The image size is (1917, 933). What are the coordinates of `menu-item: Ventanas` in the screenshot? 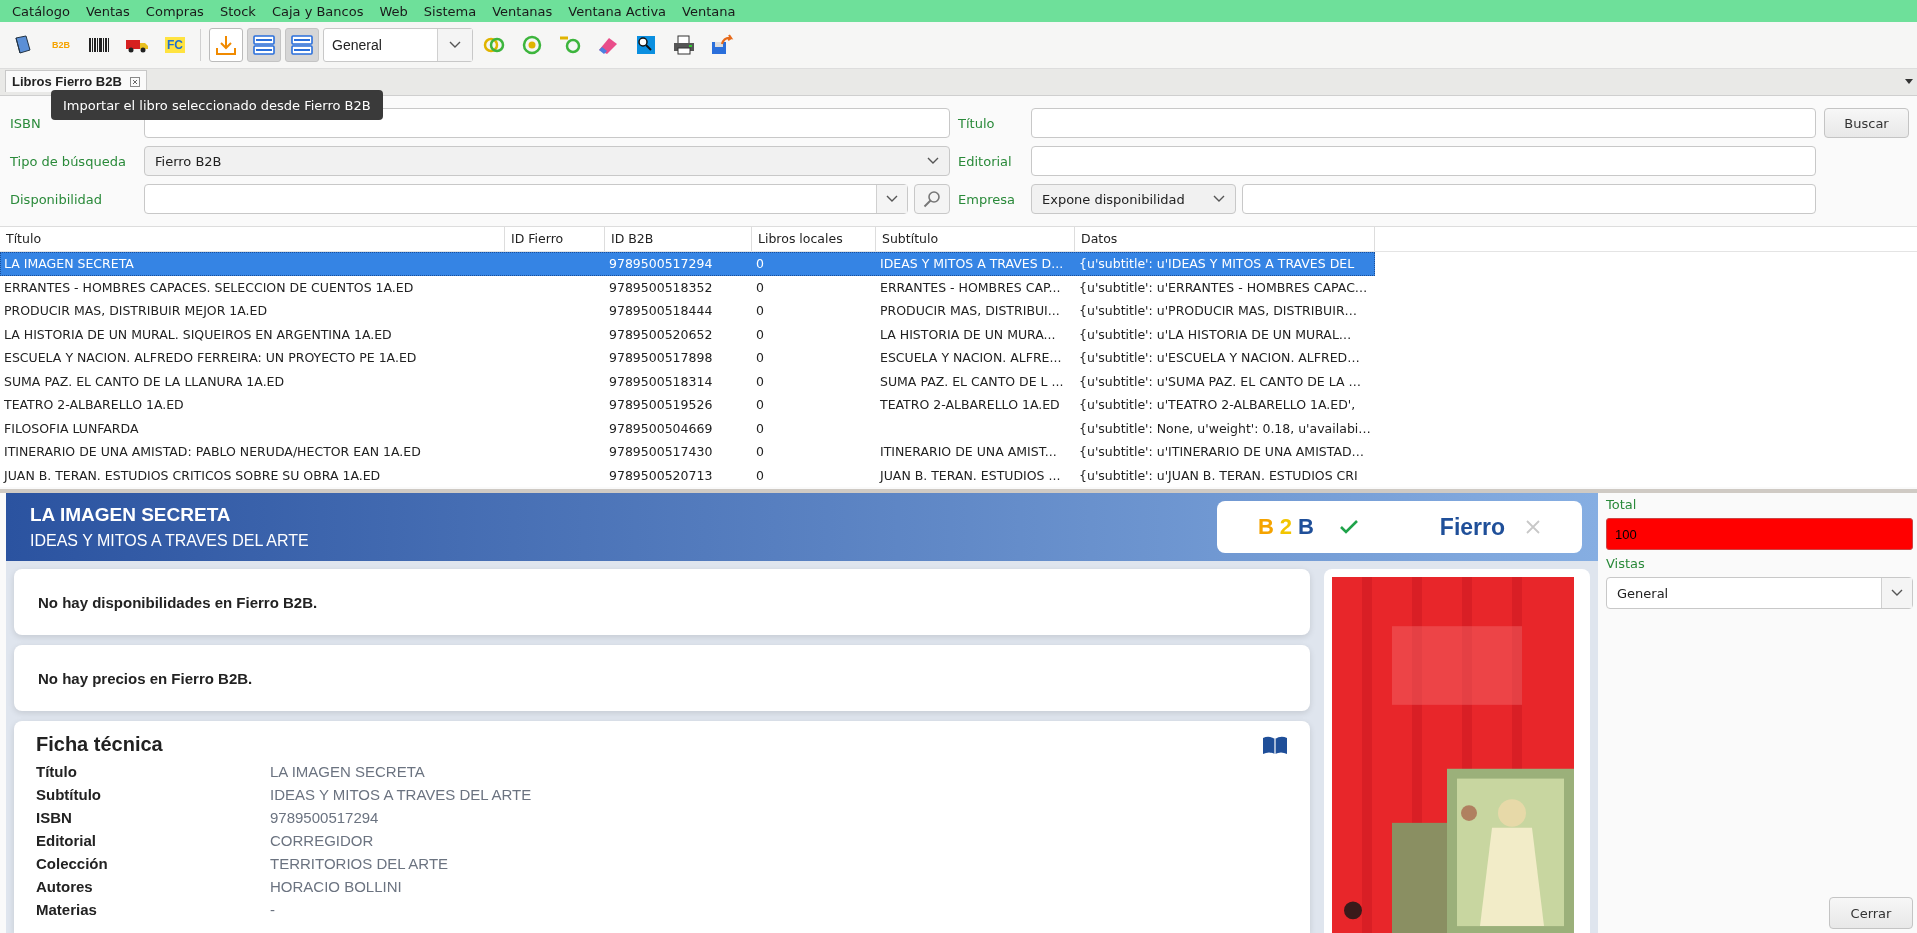 It's located at (522, 11).